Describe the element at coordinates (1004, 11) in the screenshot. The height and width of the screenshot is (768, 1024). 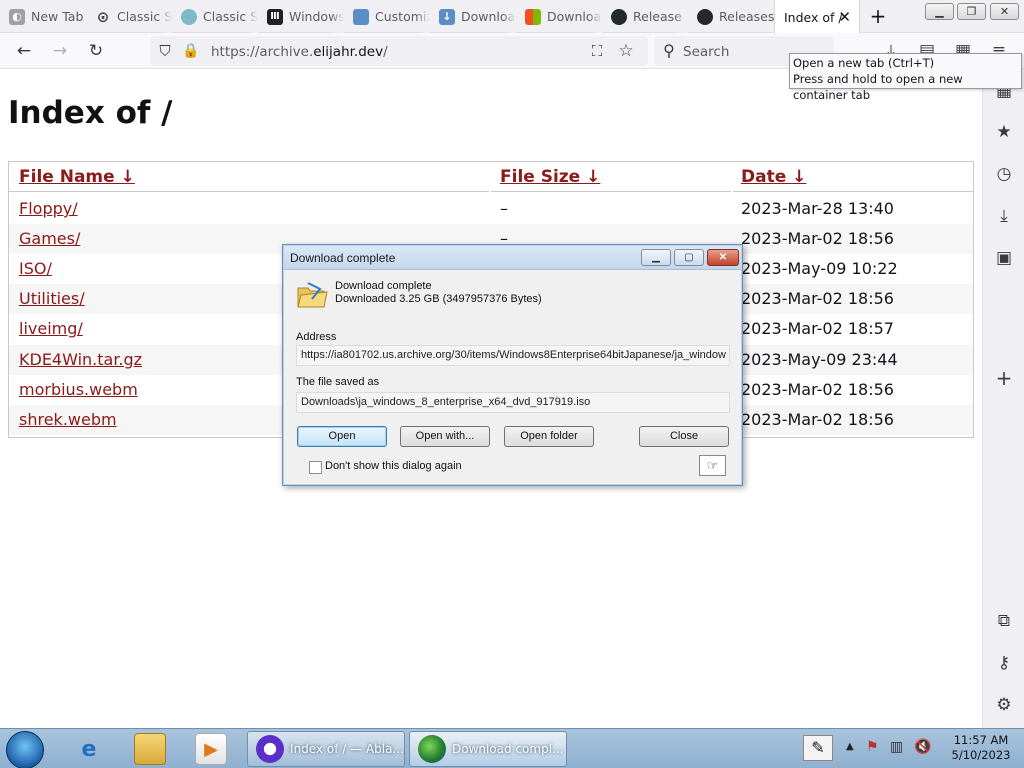
I see `window-close-button: ✕` at that location.